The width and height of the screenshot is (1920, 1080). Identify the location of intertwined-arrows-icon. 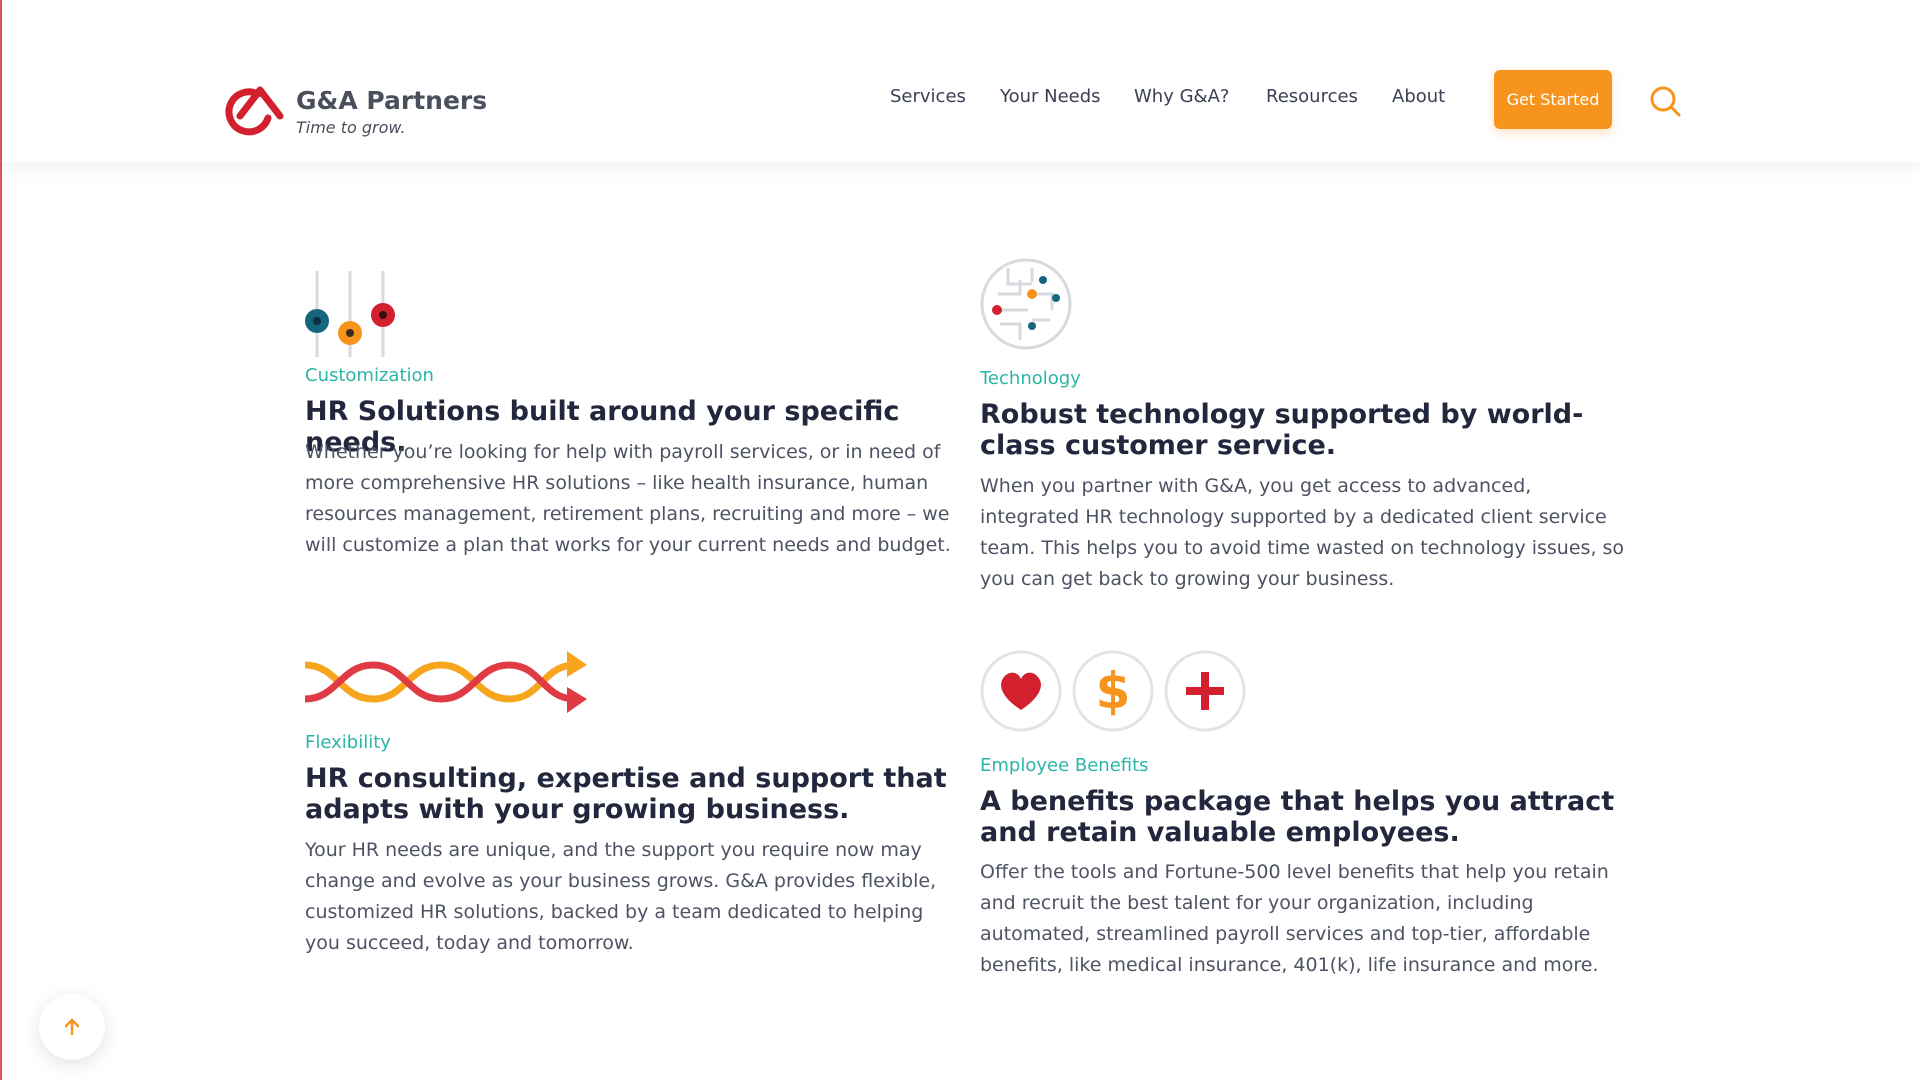
(446, 682).